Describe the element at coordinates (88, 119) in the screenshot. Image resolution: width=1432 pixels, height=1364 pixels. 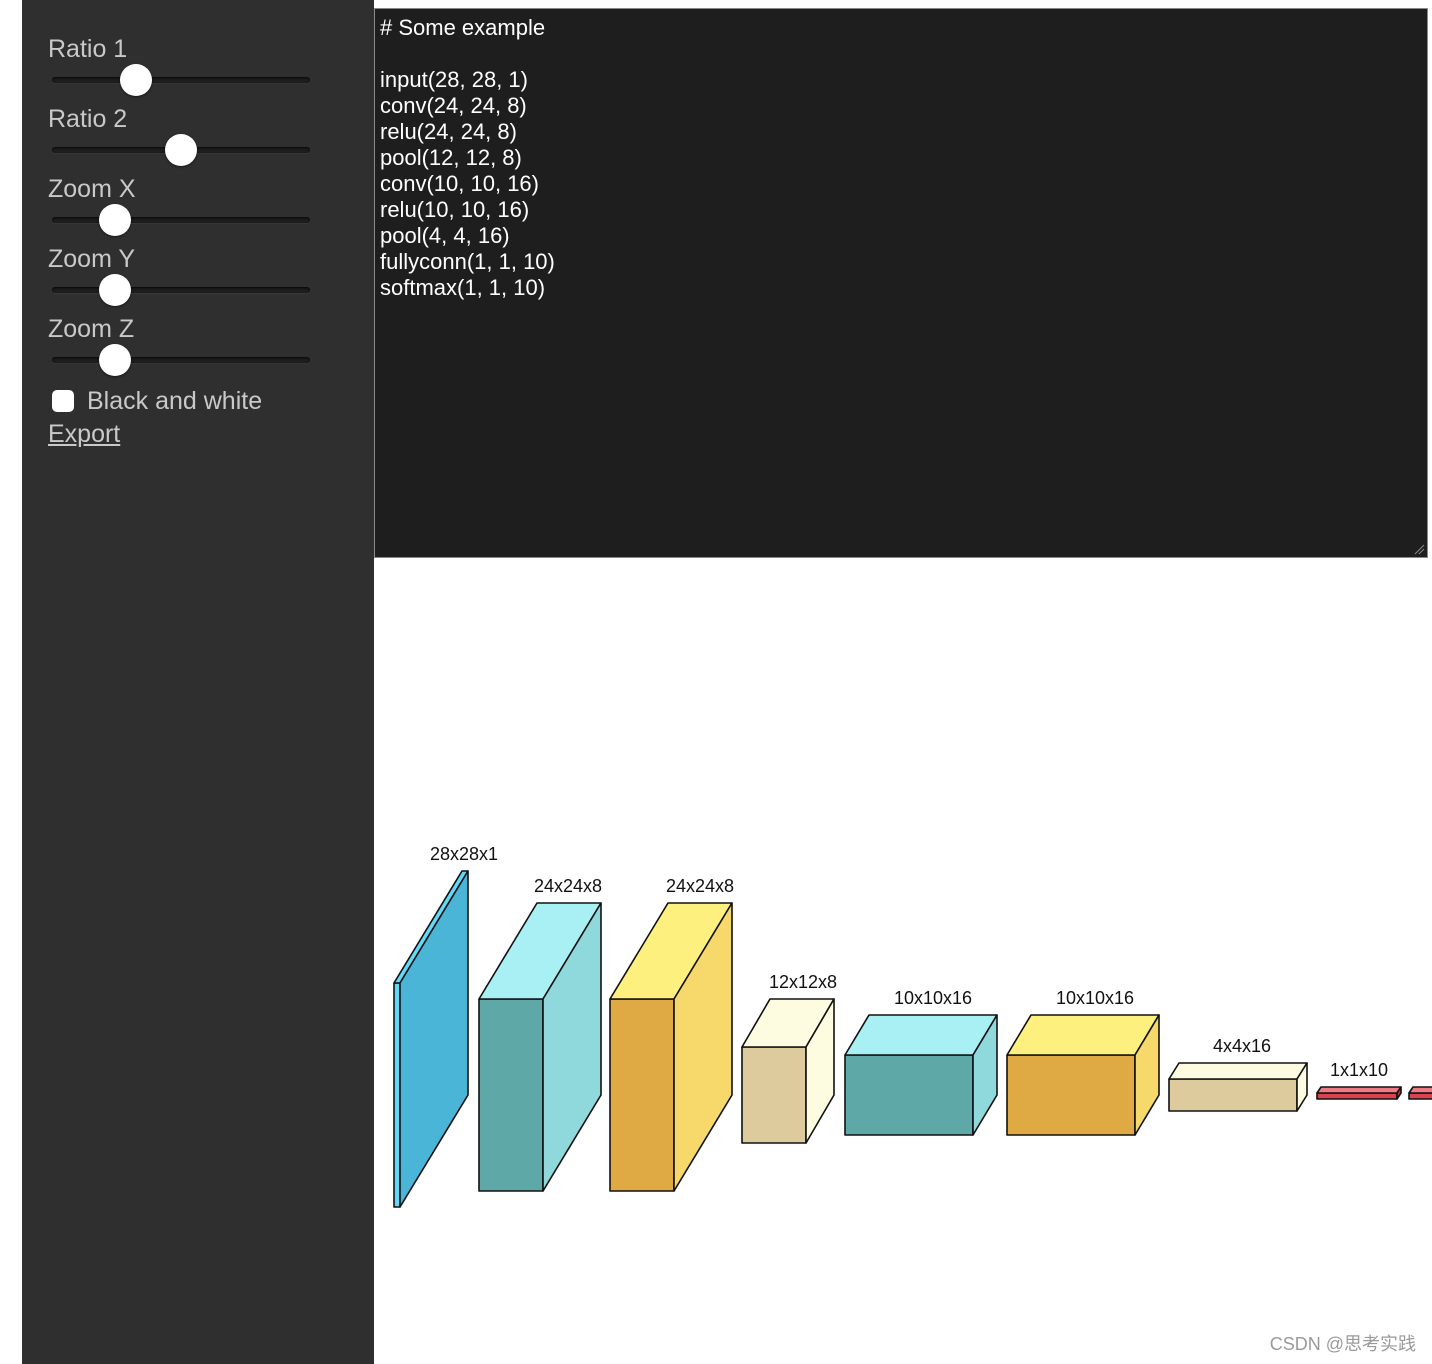
I see `ratio-2-label: Ratio 2` at that location.